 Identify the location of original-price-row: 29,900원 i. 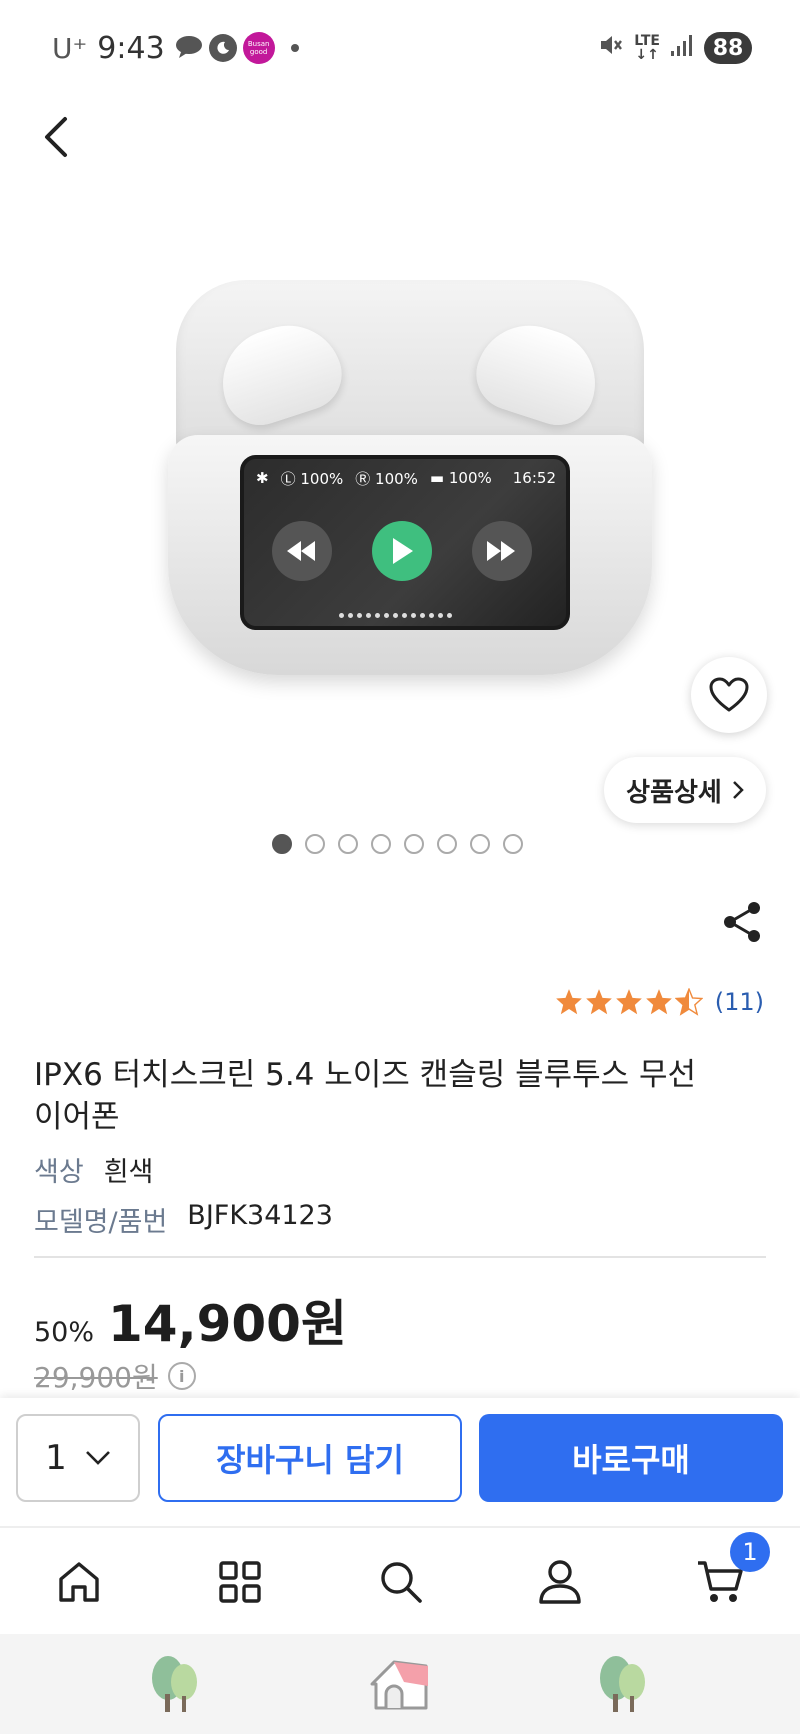
(115, 1376).